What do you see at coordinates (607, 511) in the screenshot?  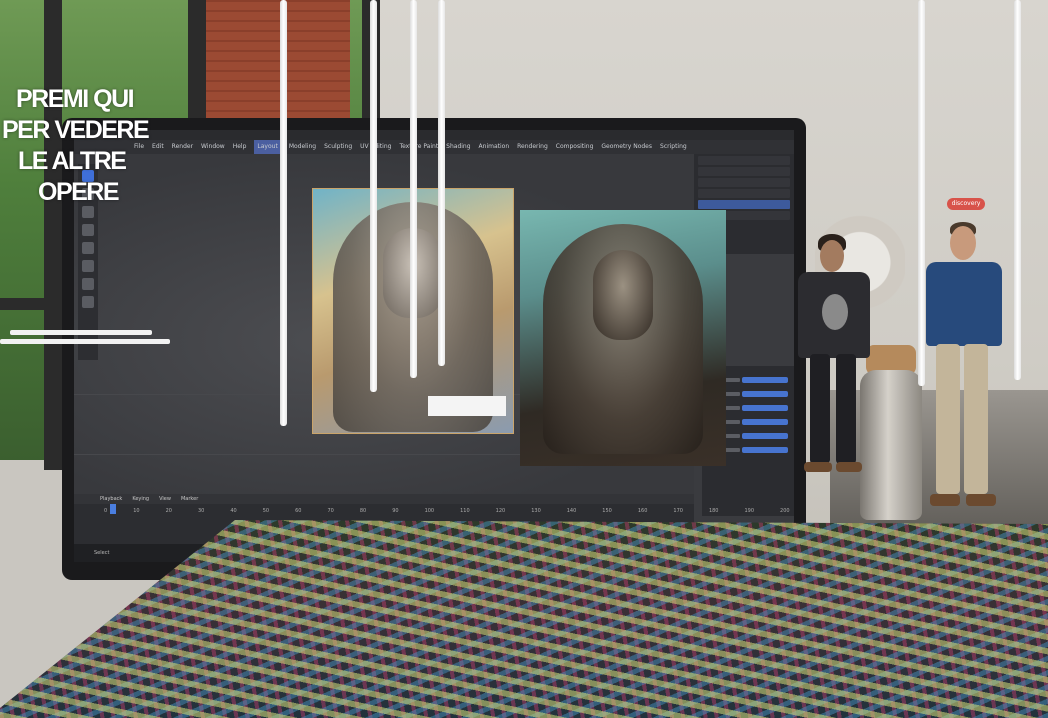 I see `timeline-tick: 150` at bounding box center [607, 511].